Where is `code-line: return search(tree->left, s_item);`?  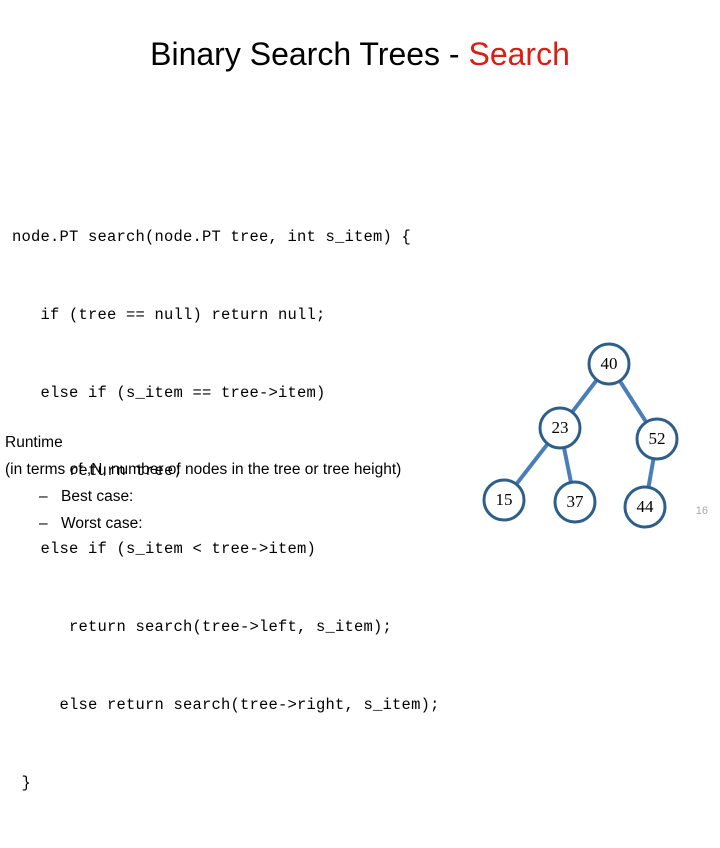 code-line: return search(tree->left, s_item); is located at coordinates (202, 627).